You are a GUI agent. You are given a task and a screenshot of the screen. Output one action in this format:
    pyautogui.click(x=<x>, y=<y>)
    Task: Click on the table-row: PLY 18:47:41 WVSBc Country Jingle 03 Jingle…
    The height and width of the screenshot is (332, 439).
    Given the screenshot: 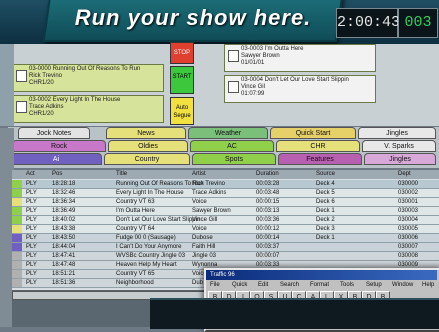 What is the action you would take?
    pyautogui.click(x=225, y=256)
    